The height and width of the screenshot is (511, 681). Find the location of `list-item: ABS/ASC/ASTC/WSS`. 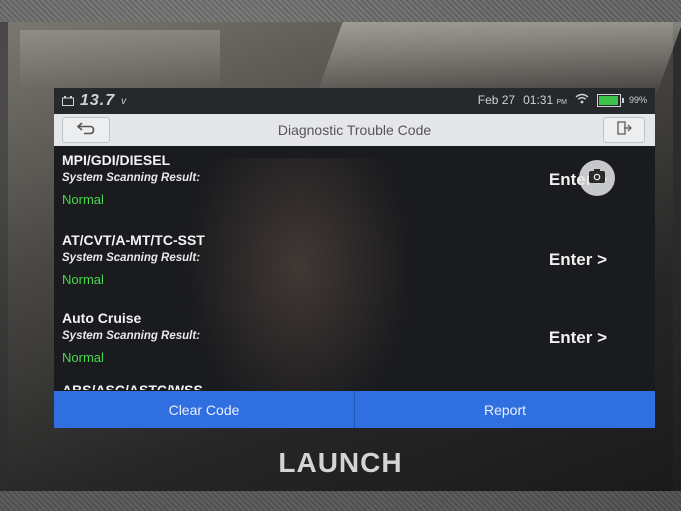

list-item: ABS/ASC/ASTC/WSS is located at coordinates (354, 386).